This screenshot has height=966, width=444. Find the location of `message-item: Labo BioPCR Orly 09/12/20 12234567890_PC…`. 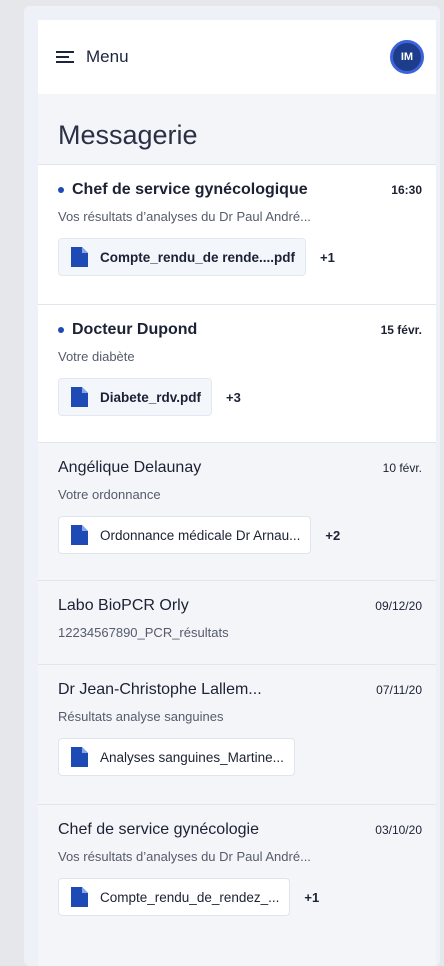

message-item: Labo BioPCR Orly 09/12/20 12234567890_PC… is located at coordinates (237, 622).